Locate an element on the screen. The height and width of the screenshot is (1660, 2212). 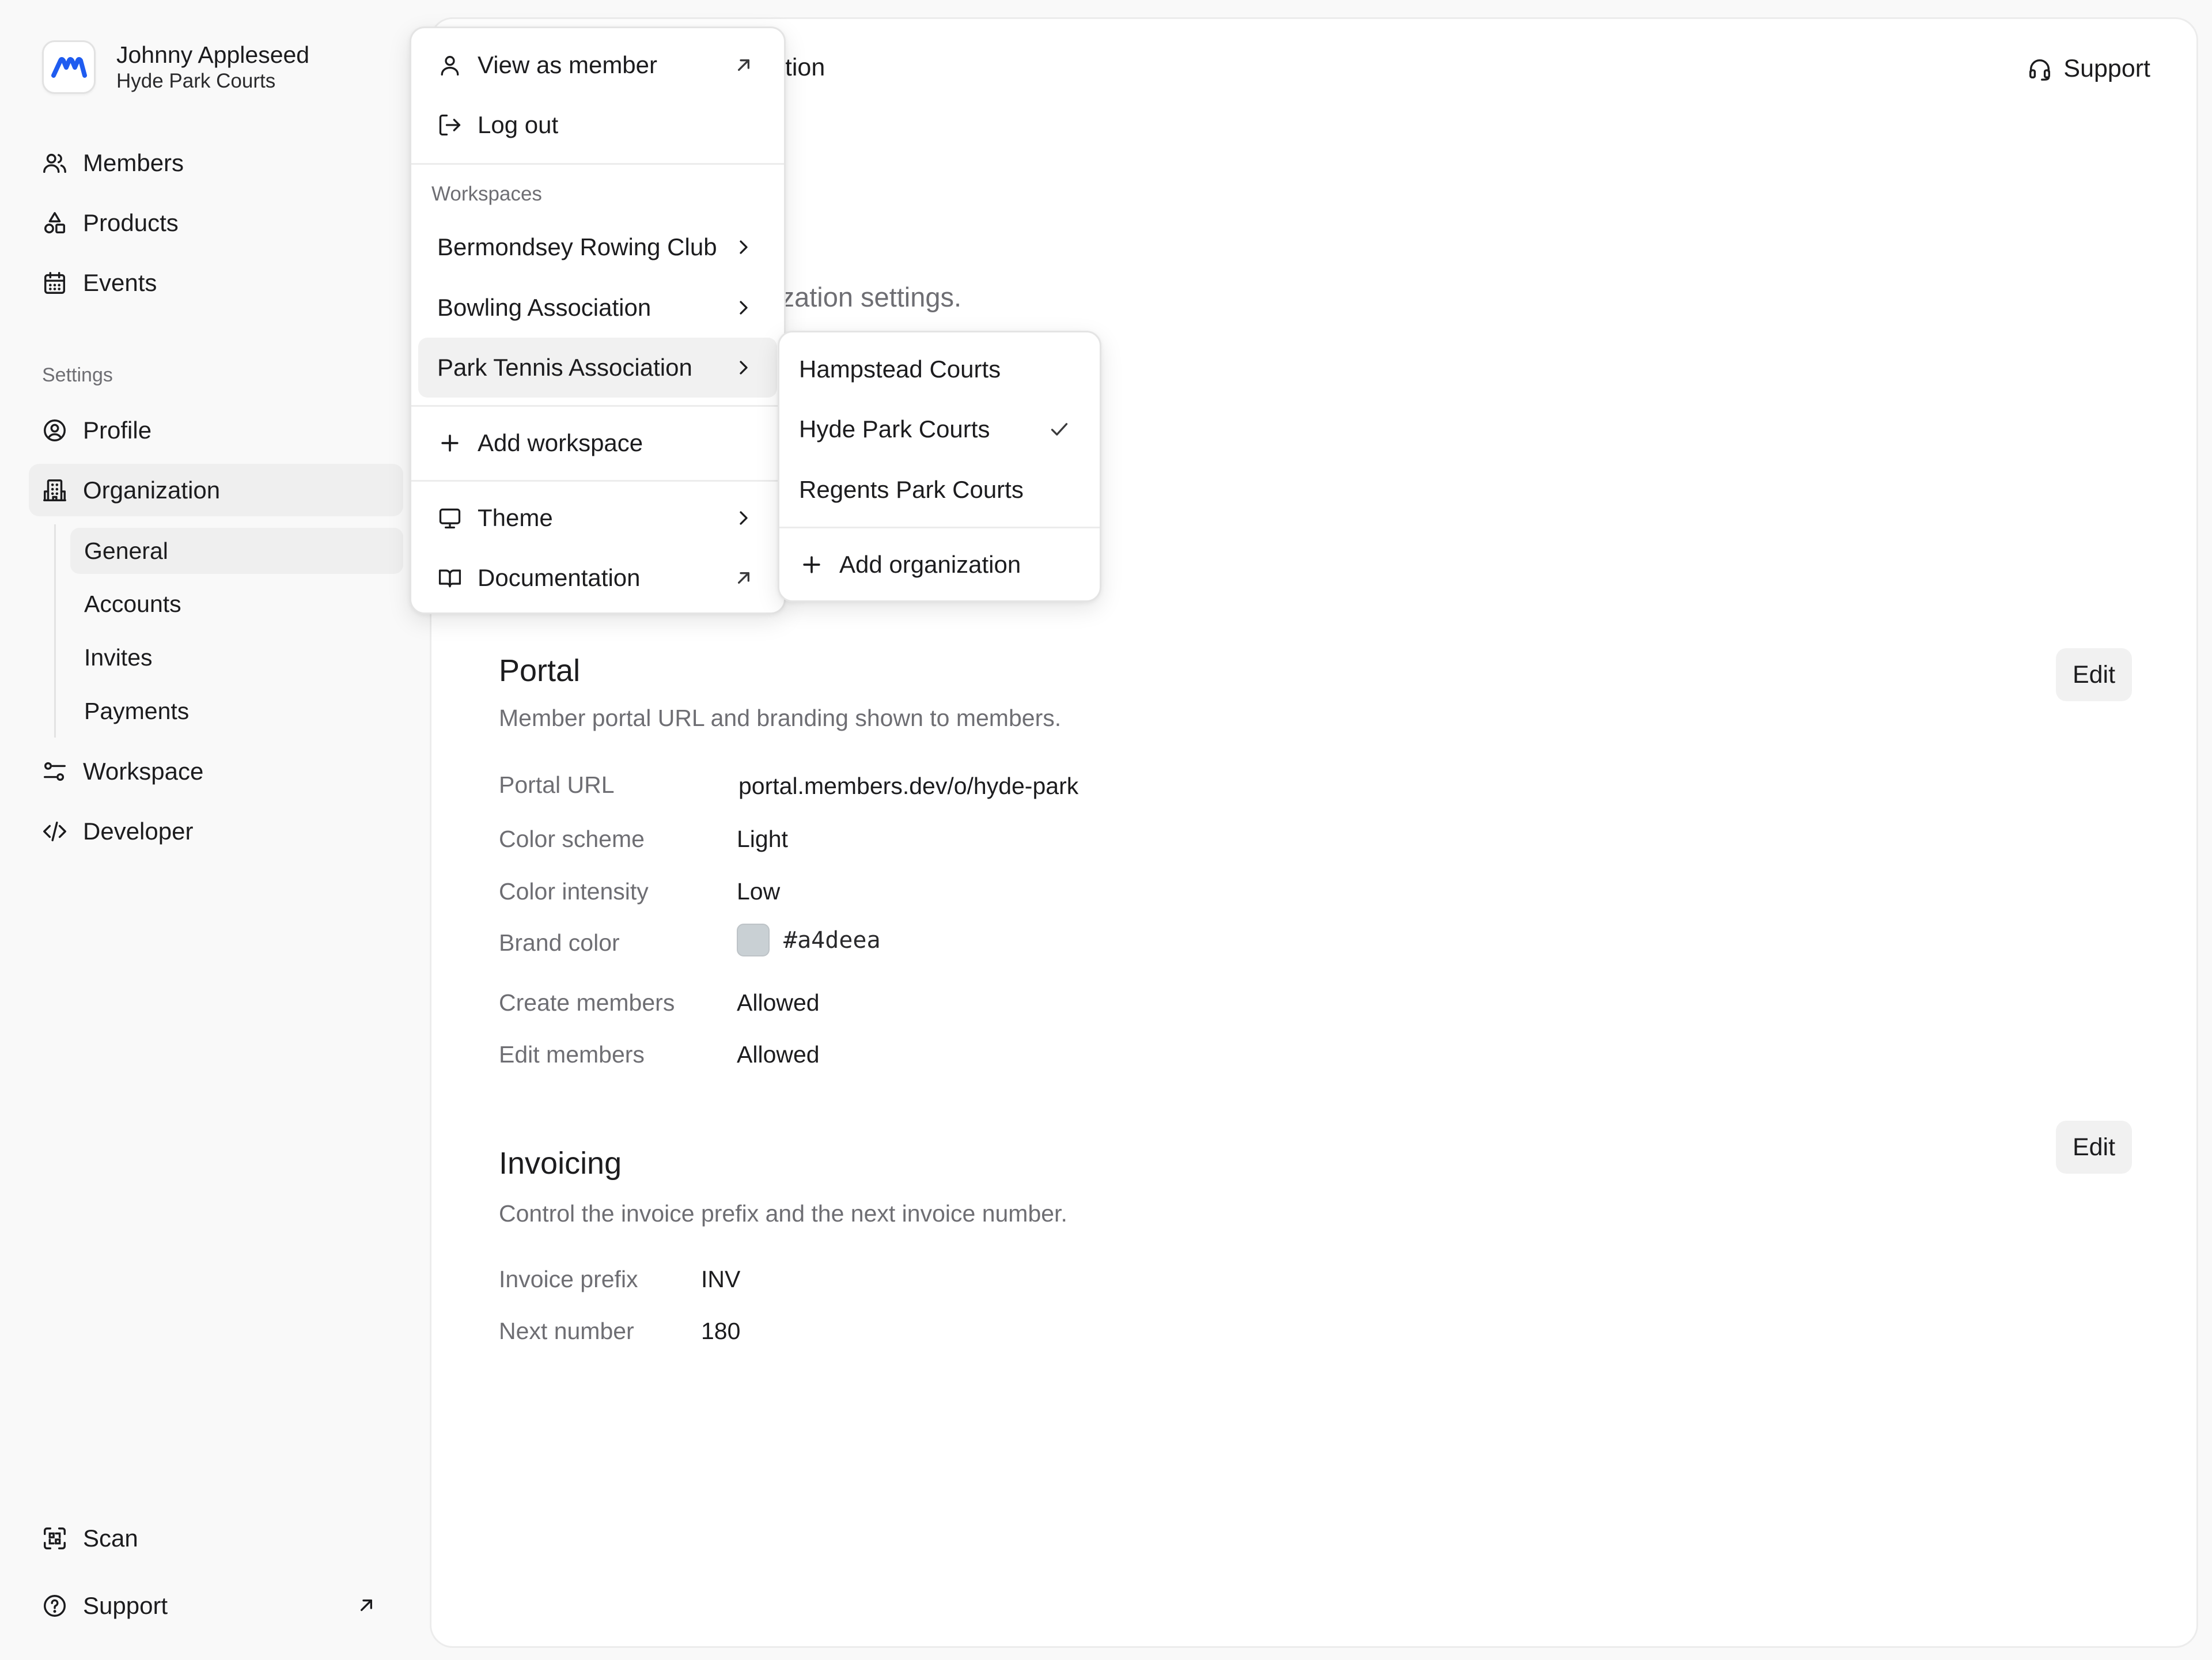
sidebar-item-scan: Scan is located at coordinates (216, 1538).